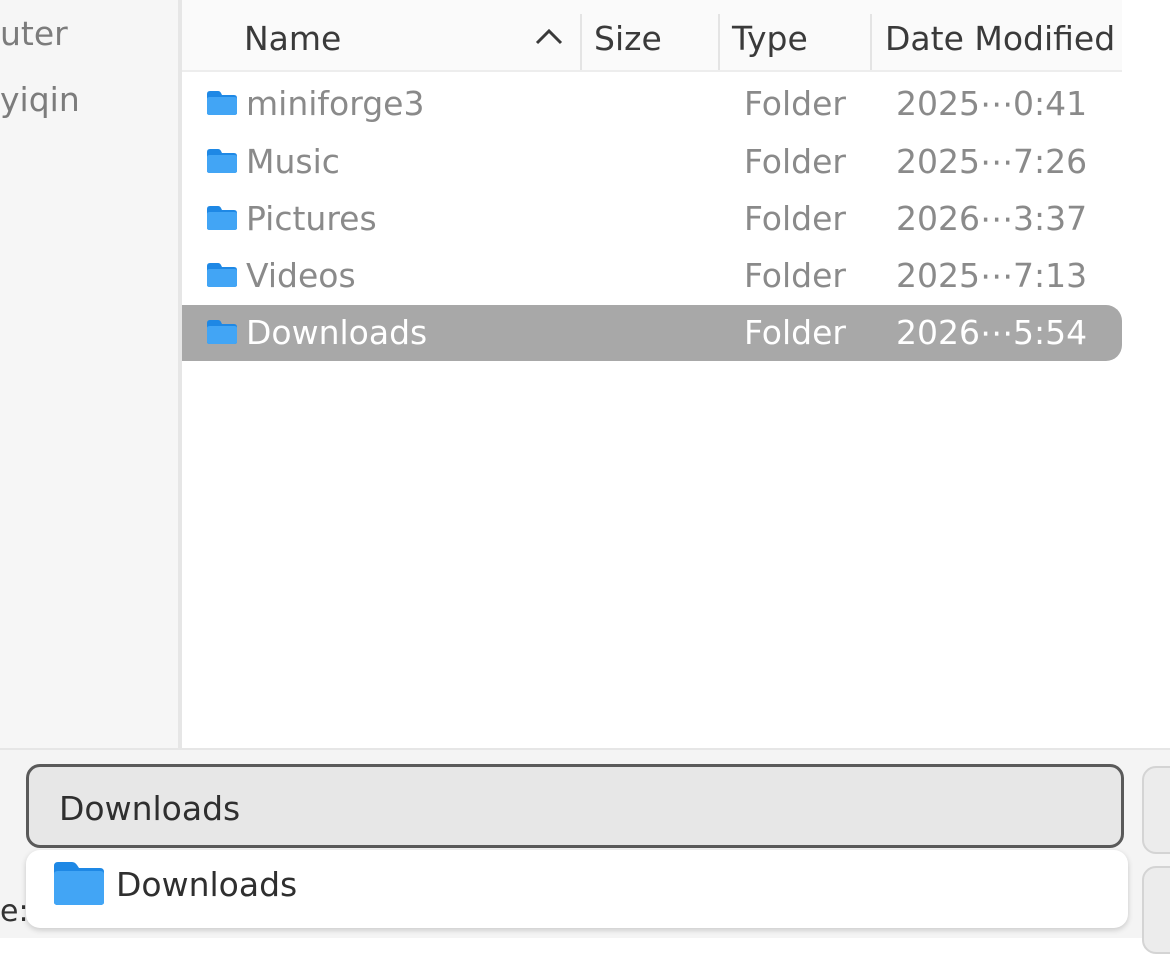  I want to click on file-row: Downloads Folder 2026⋯5:54, so click(652, 333).